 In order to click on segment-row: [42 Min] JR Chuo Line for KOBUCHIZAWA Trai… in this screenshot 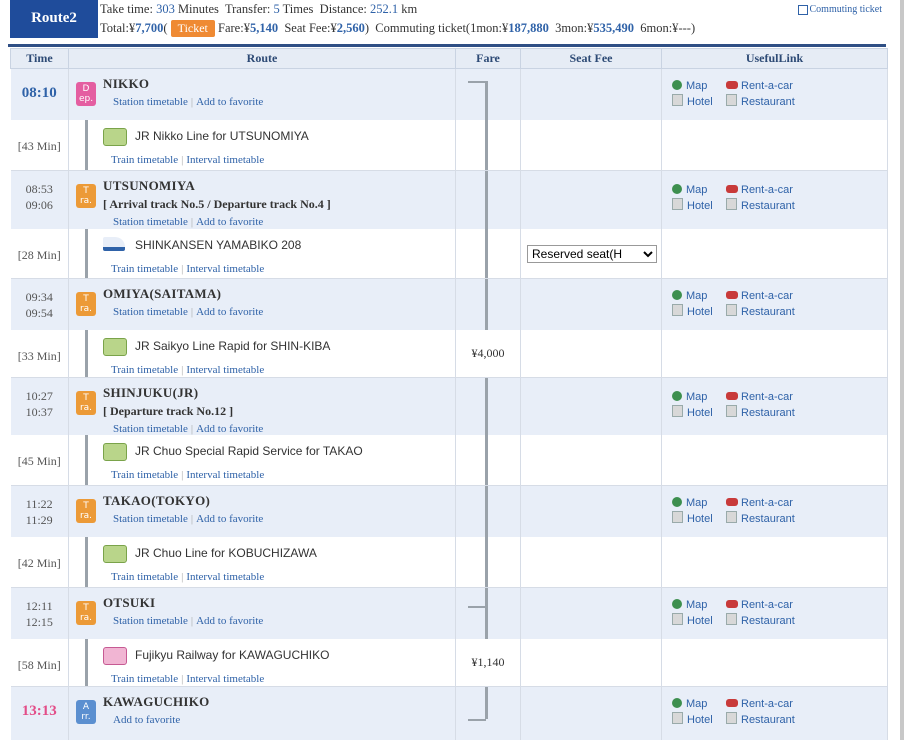, I will do `click(449, 562)`.